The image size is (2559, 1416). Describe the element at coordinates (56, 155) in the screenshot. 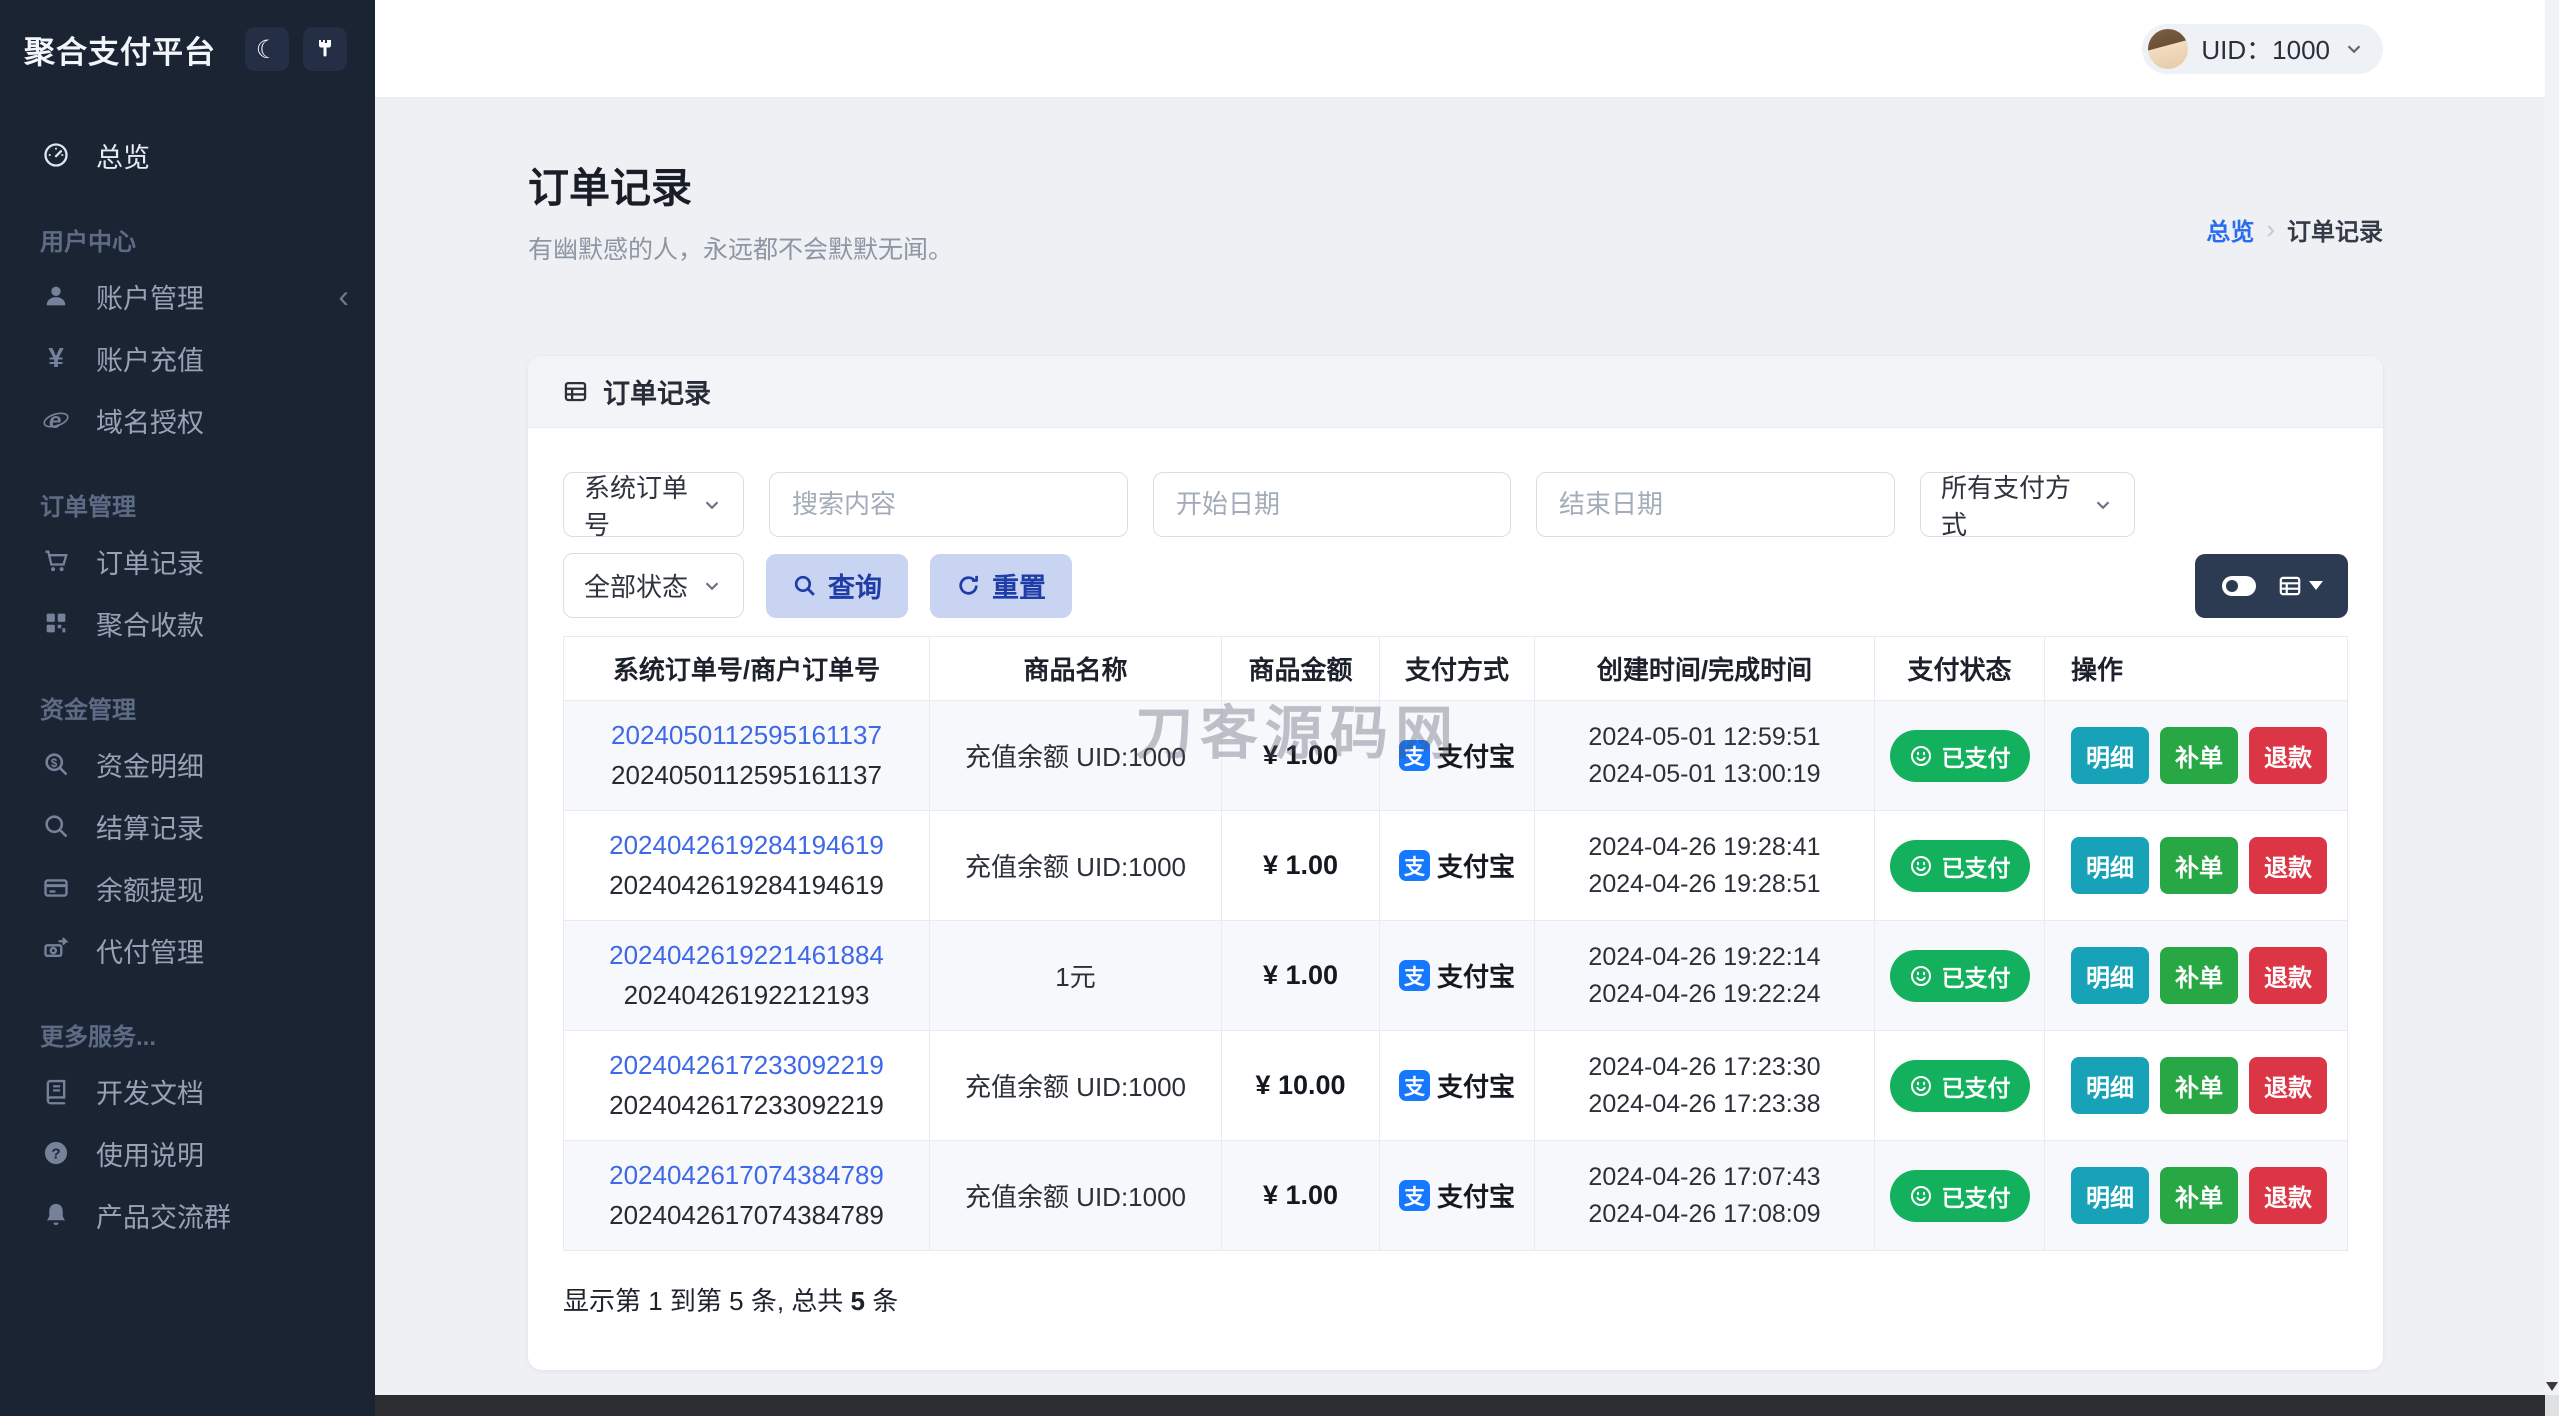

I see `dashboard-icon` at that location.